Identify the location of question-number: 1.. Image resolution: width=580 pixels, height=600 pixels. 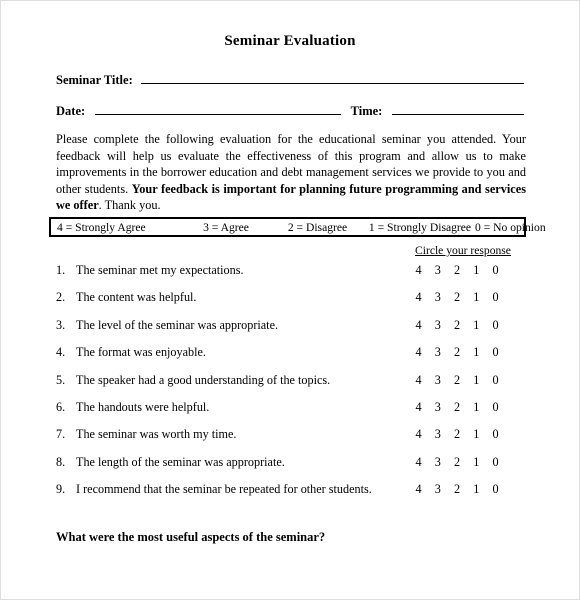
(61, 270).